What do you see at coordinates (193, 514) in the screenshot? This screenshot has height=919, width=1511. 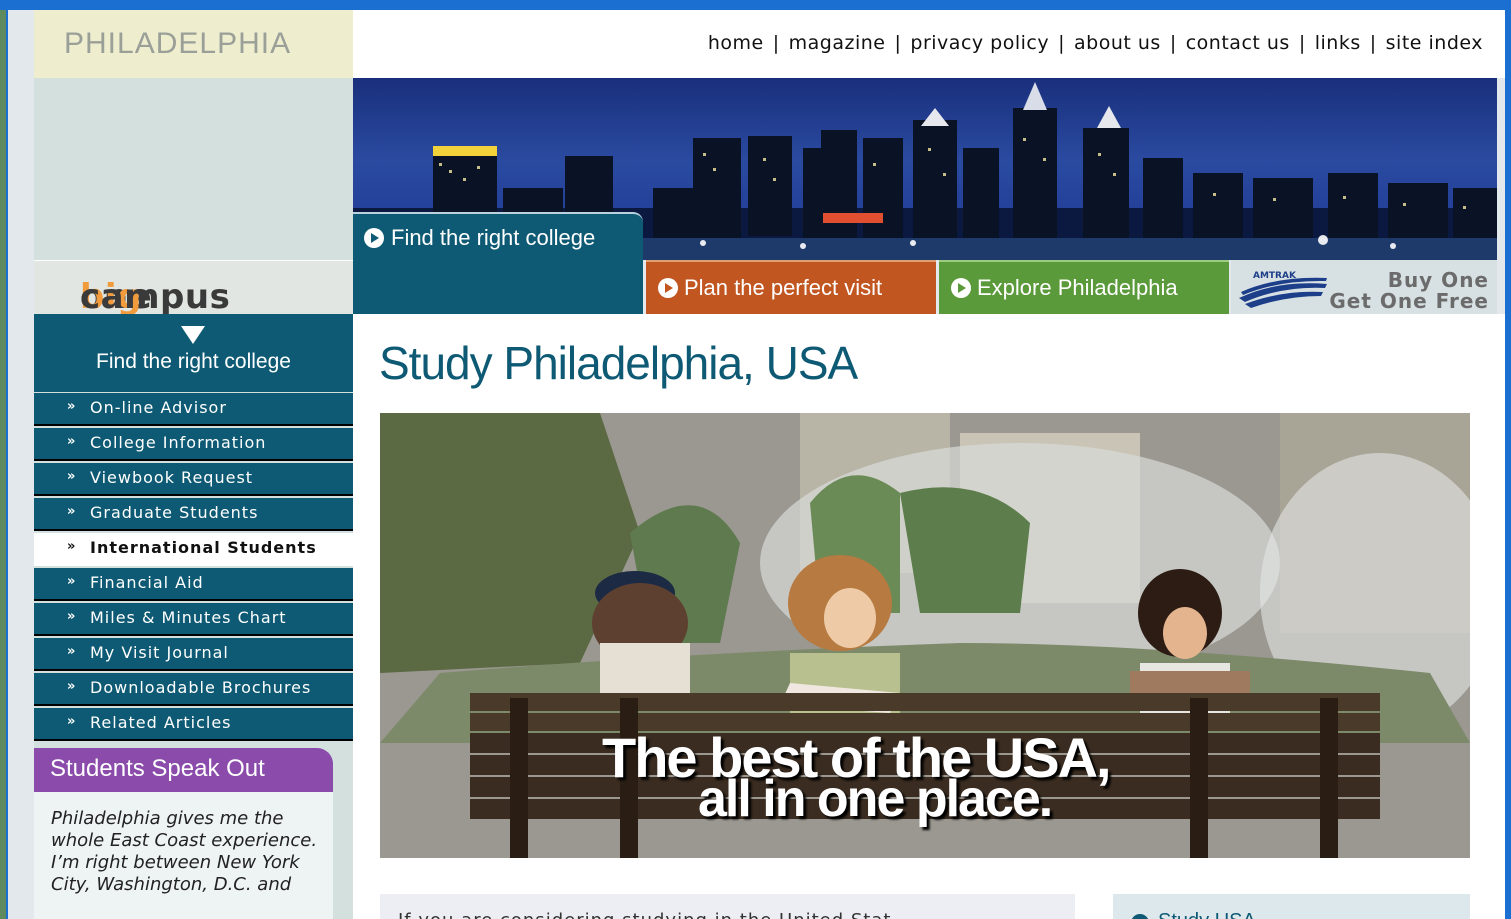 I see `sidebar-item-graduate-students: » Graduate Students` at bounding box center [193, 514].